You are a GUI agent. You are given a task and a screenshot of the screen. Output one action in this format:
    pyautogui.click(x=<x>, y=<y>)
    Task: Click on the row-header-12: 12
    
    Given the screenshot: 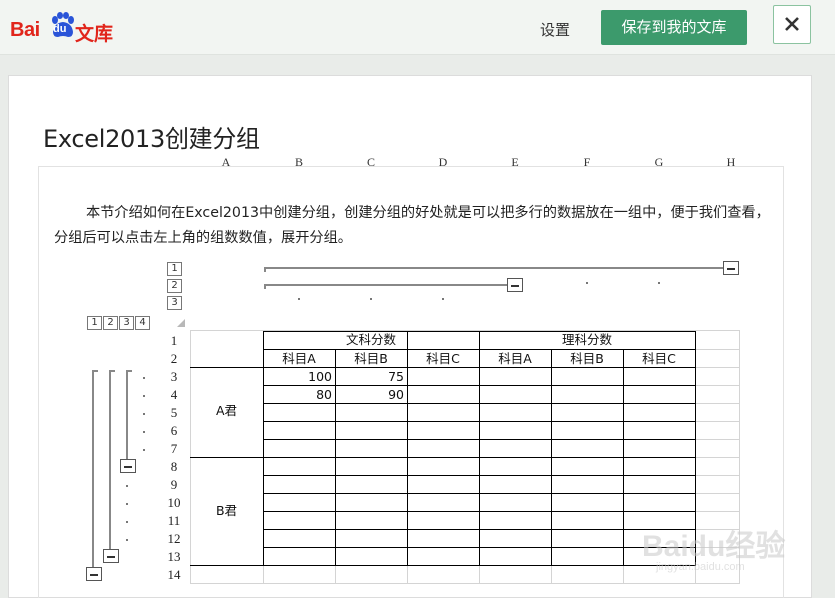 What is the action you would take?
    pyautogui.click(x=174, y=539)
    